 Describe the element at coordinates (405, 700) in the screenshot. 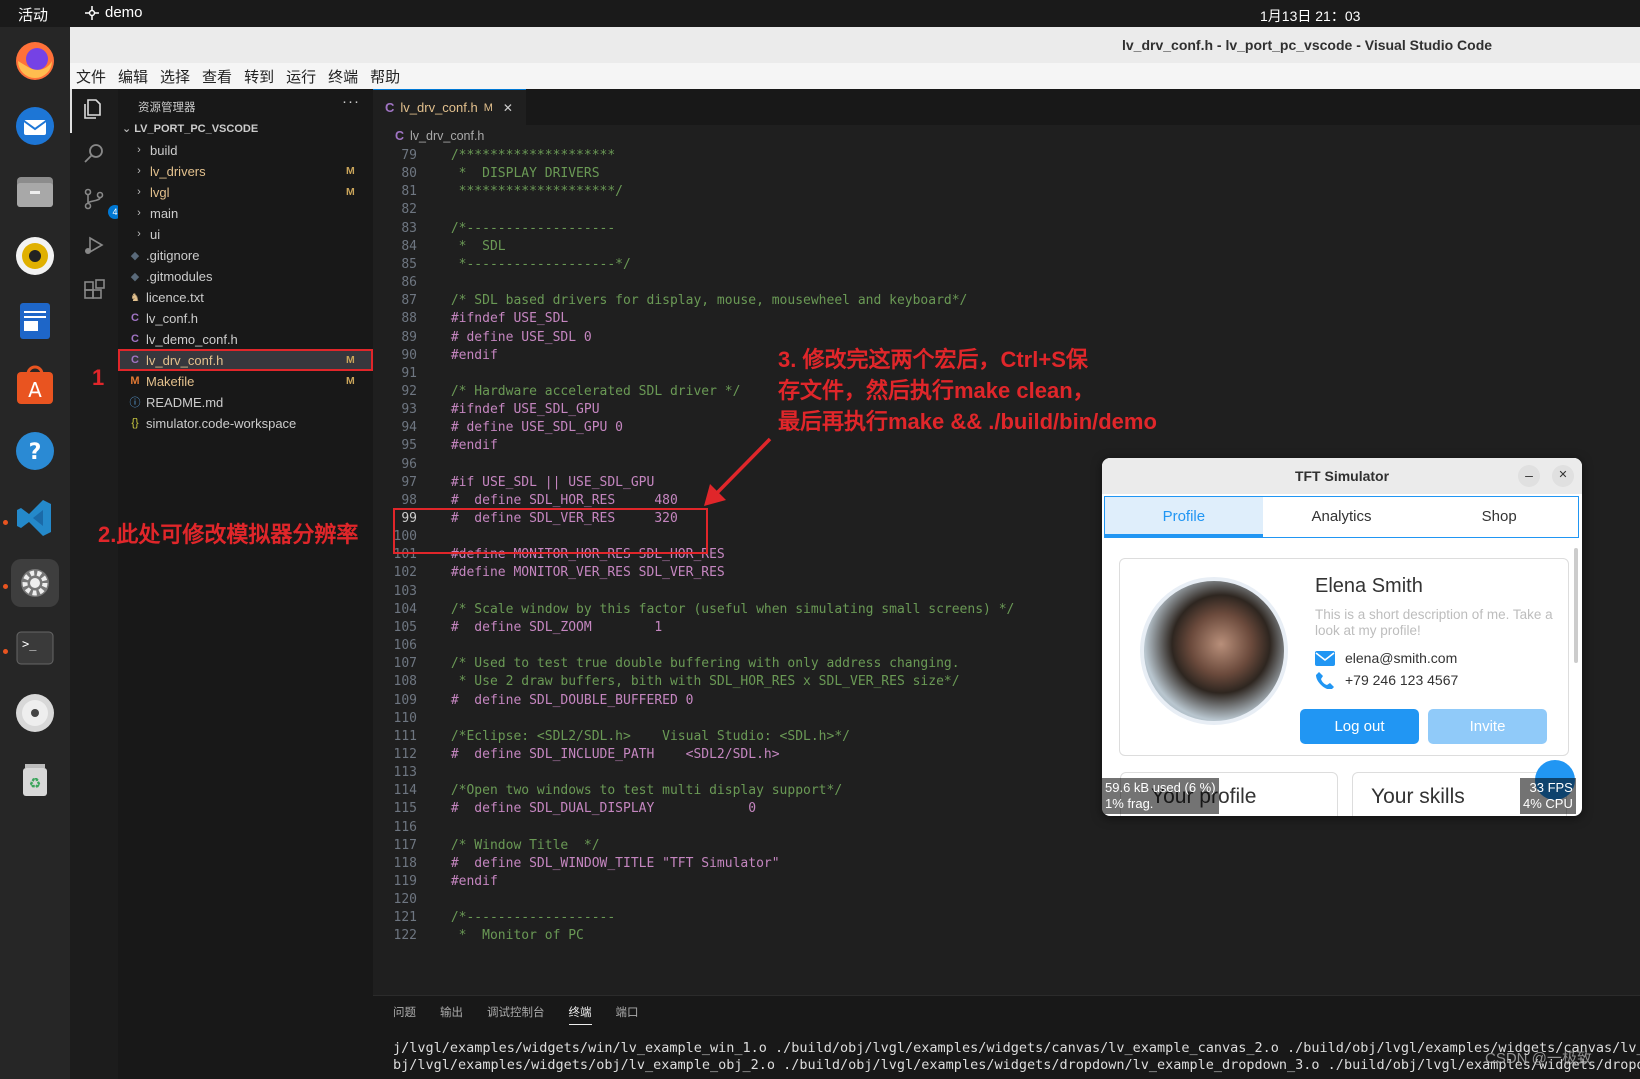

I see `line-number: 109` at that location.